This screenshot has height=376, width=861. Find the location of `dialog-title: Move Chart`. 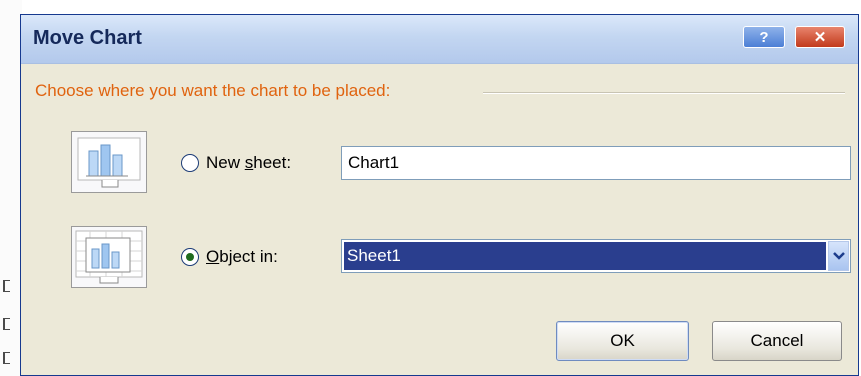

dialog-title: Move Chart is located at coordinates (87, 38).